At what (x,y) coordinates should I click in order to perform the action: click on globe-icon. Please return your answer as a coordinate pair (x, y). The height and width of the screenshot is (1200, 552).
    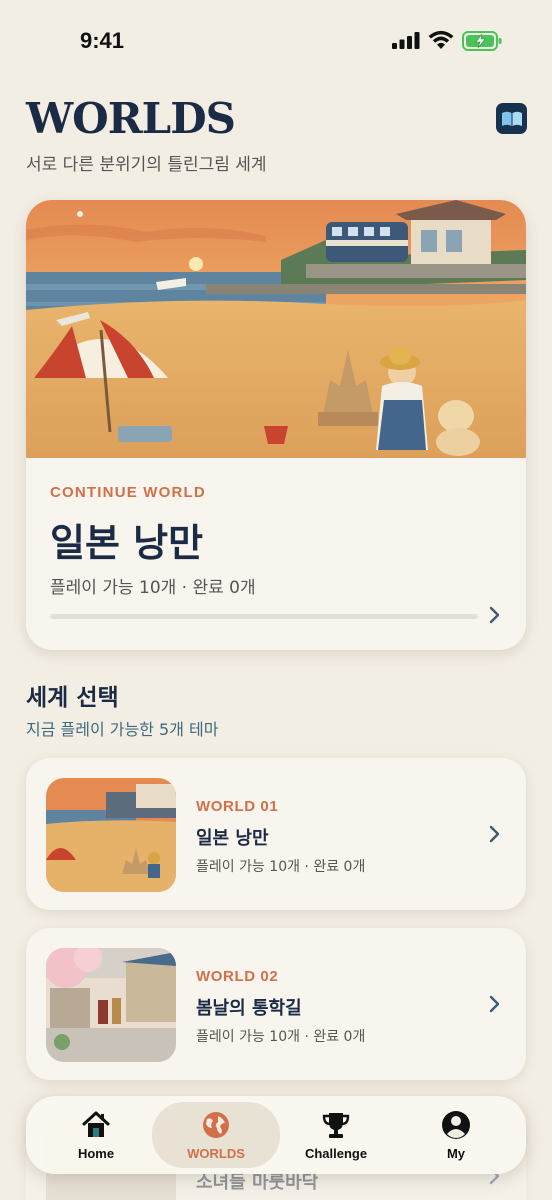
    Looking at the image, I should click on (216, 1125).